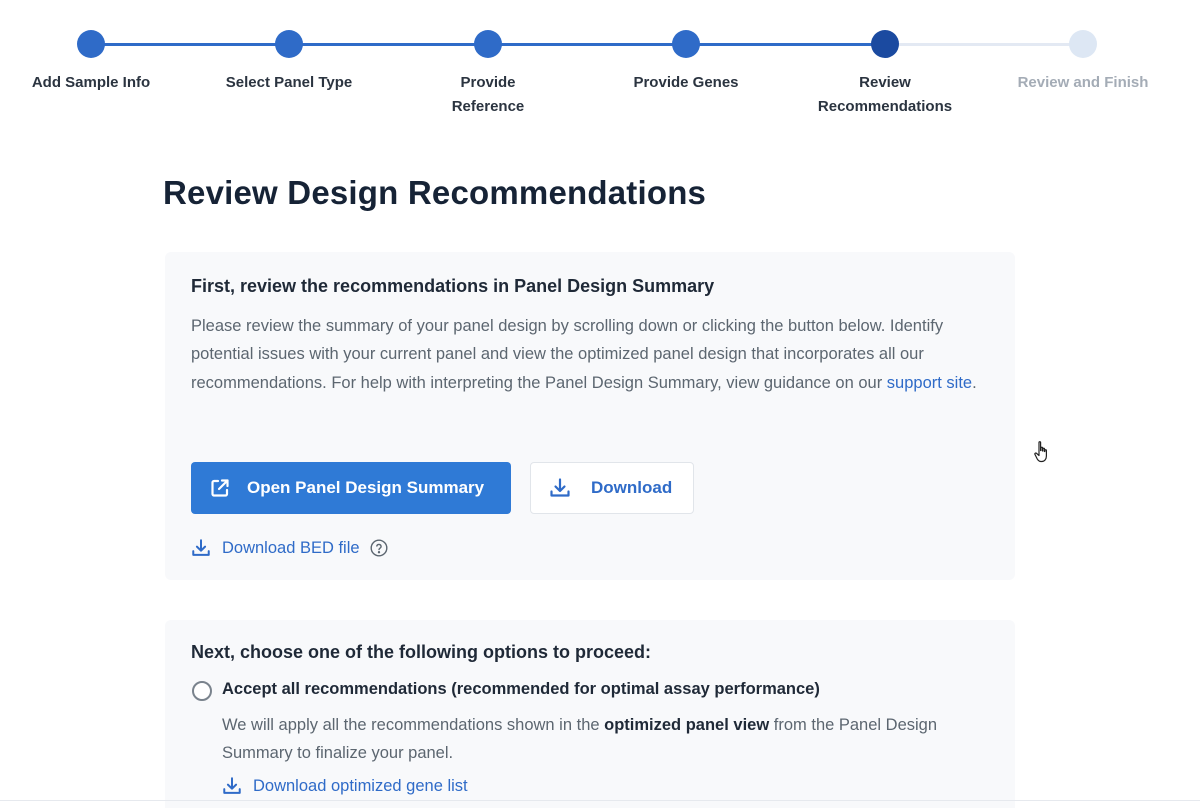  Describe the element at coordinates (202, 691) in the screenshot. I see `accept-all-radio` at that location.